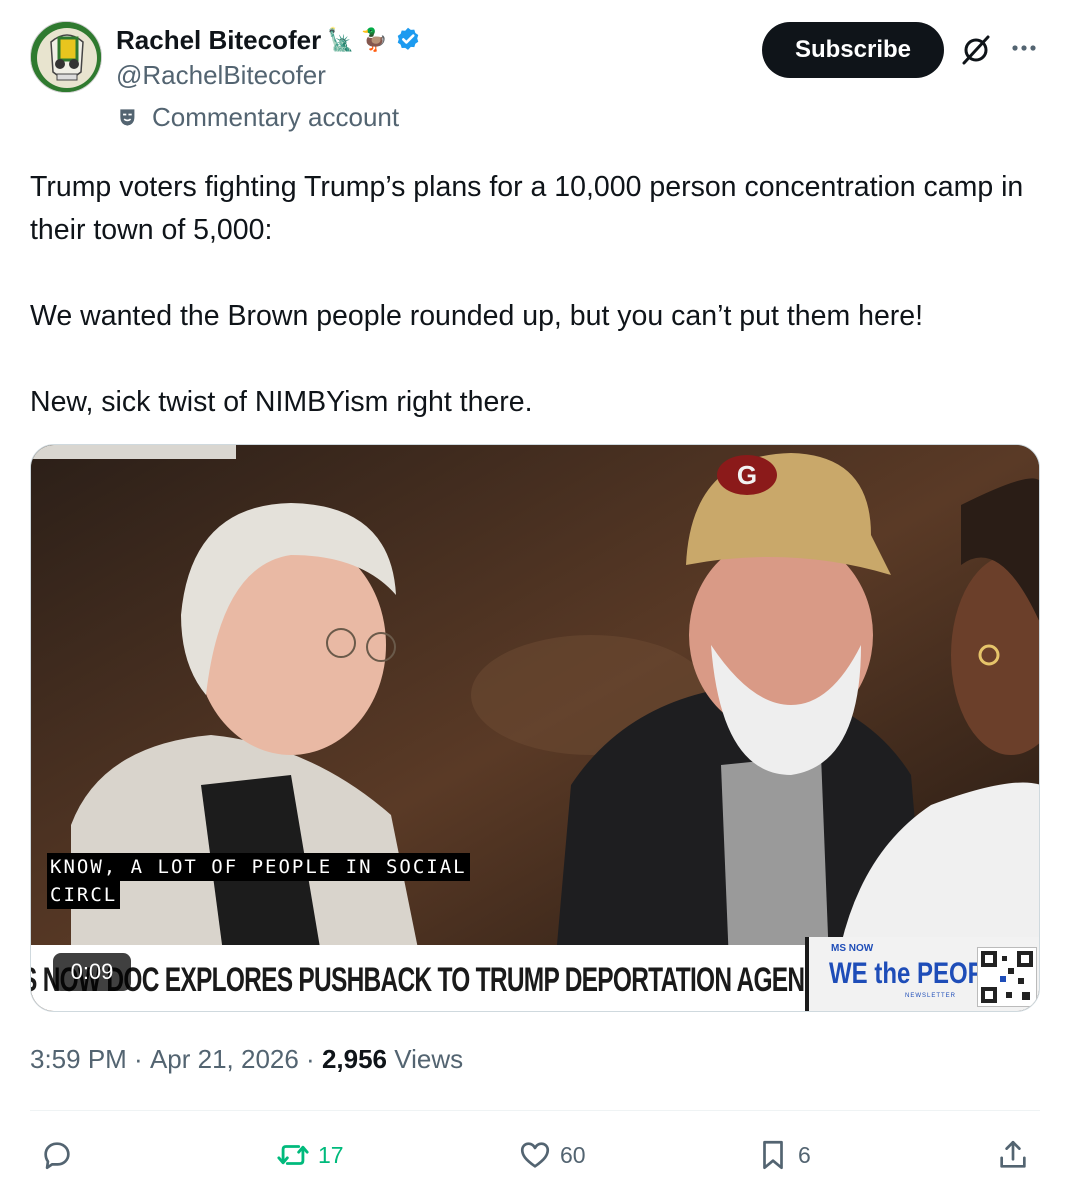 This screenshot has width=1069, height=1199. I want to click on promo-subtitle: NEWSLETTER, so click(931, 996).